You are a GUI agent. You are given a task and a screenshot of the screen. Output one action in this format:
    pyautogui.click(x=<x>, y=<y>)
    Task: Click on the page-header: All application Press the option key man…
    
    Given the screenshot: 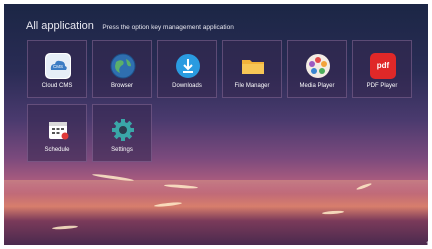 What is the action you would take?
    pyautogui.click(x=130, y=25)
    